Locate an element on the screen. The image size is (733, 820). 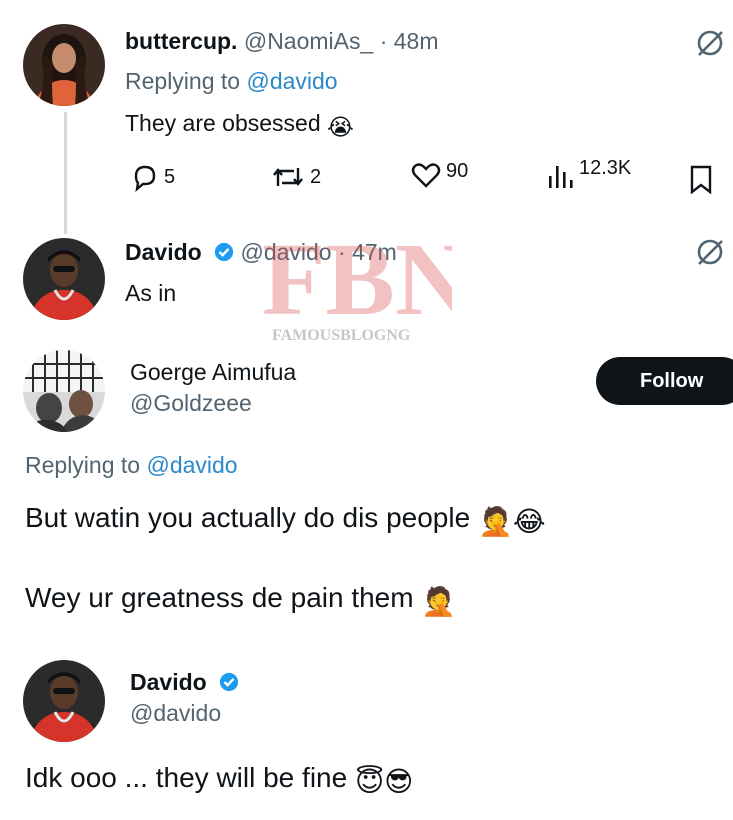
reply2-header: Davido @davido · 47m is located at coordinates (261, 252).